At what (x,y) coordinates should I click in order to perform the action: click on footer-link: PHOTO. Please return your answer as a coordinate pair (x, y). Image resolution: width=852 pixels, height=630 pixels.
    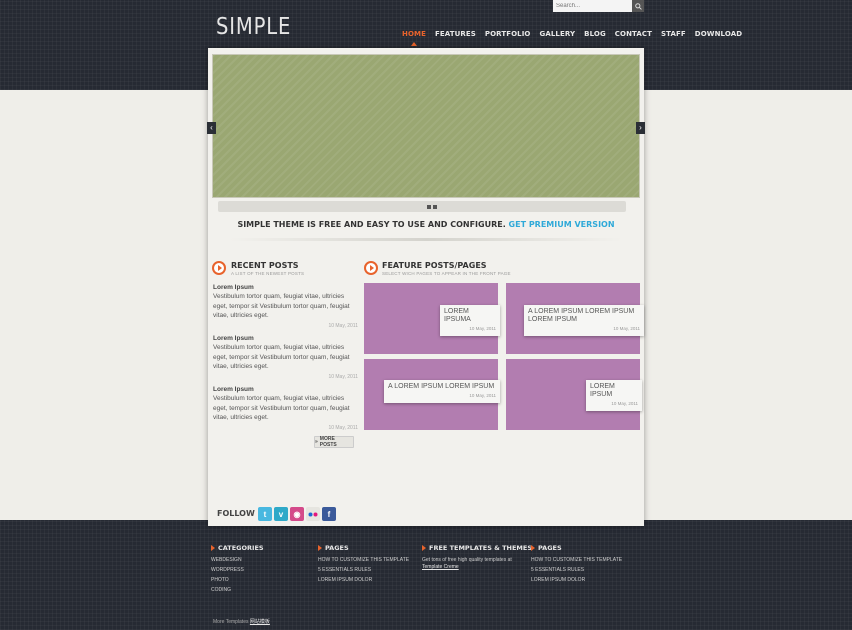
    Looking at the image, I should click on (259, 580).